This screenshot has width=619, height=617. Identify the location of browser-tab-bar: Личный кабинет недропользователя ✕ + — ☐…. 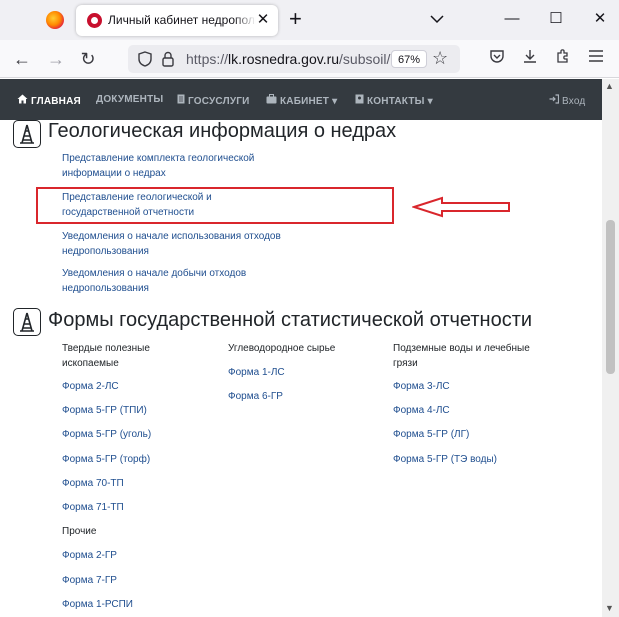
(309, 20).